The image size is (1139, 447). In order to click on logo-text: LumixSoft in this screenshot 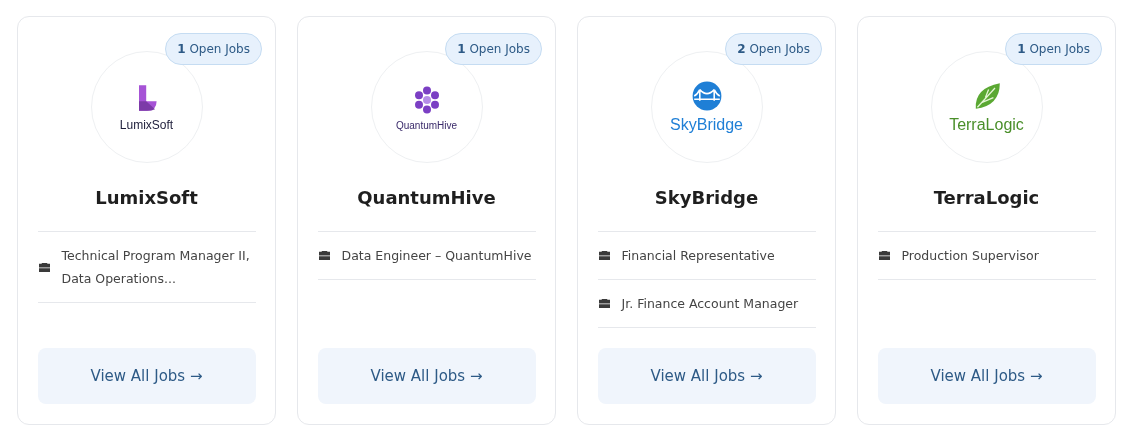, I will do `click(146, 125)`.